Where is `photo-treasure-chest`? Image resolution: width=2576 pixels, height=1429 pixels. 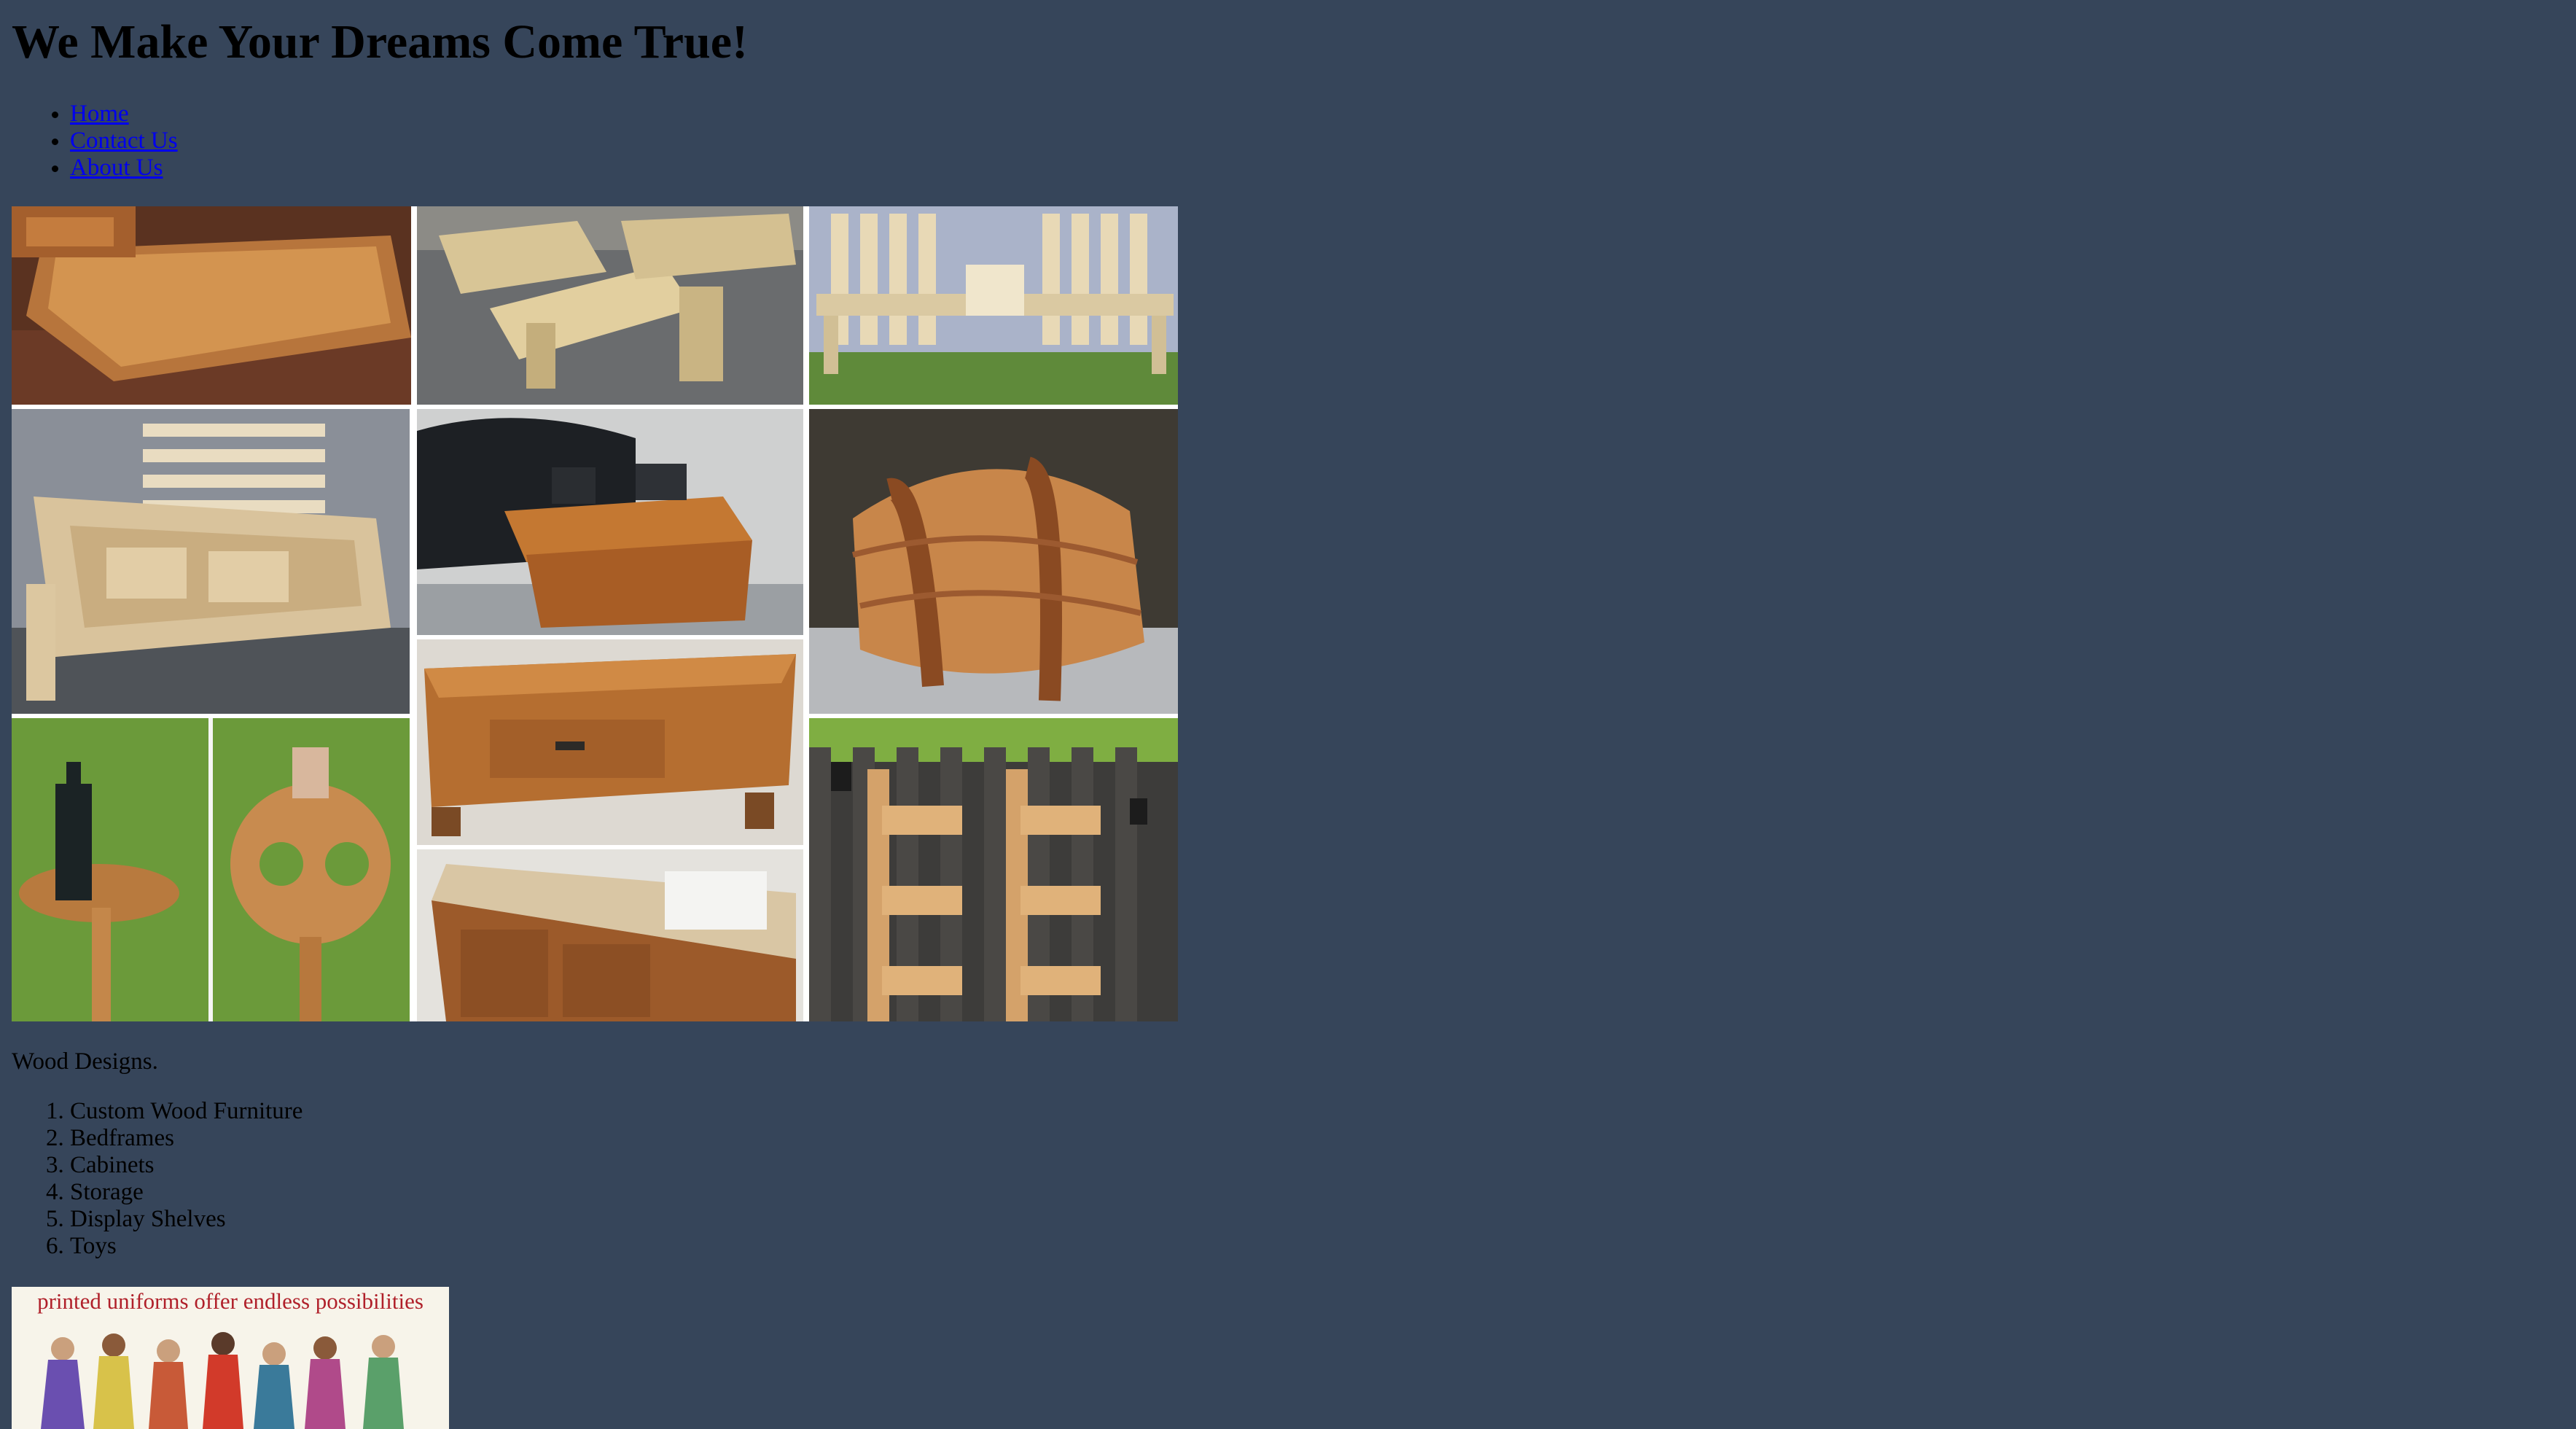 photo-treasure-chest is located at coordinates (993, 561).